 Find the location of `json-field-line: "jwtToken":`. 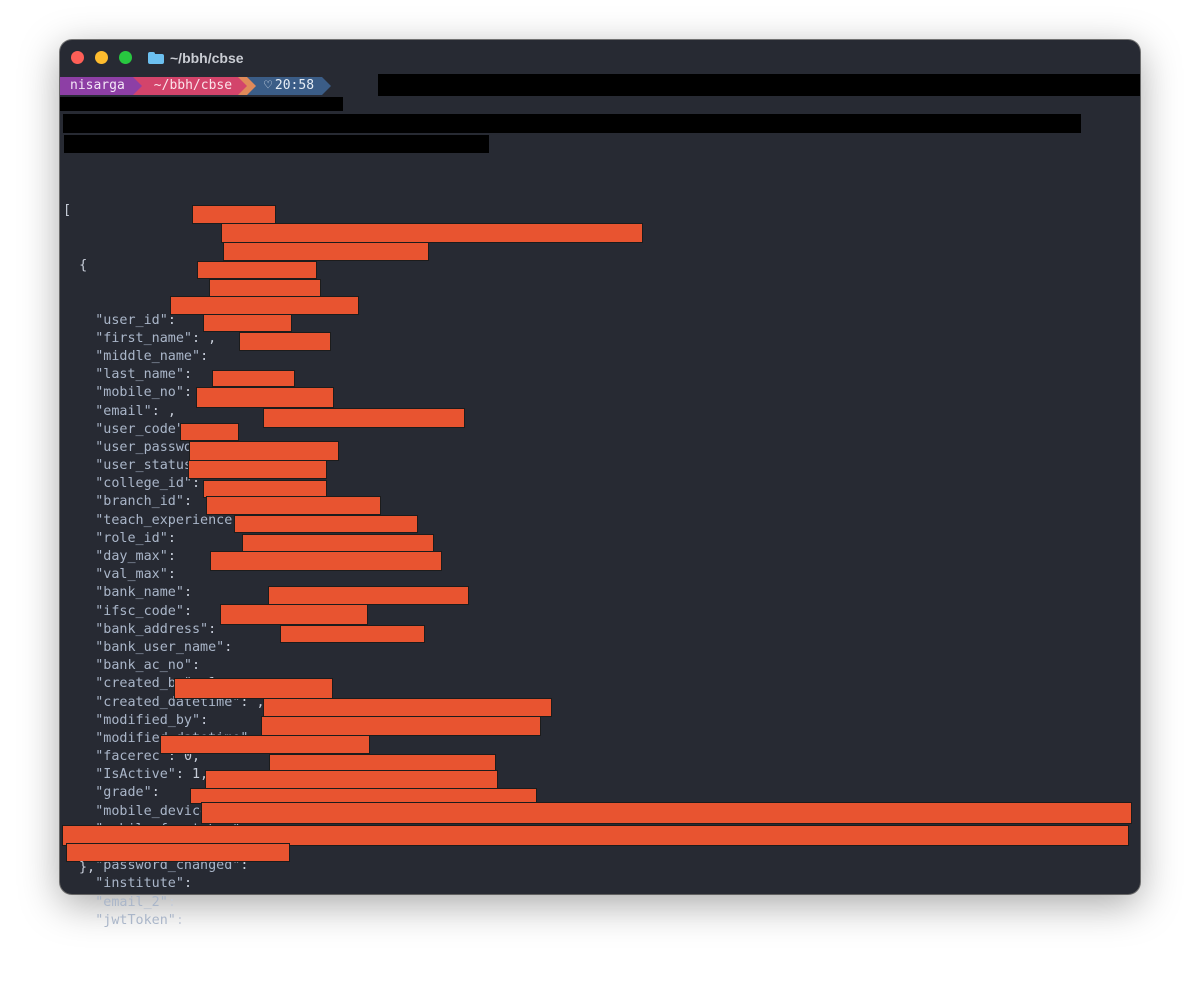

json-field-line: "jwtToken": is located at coordinates (164, 921).